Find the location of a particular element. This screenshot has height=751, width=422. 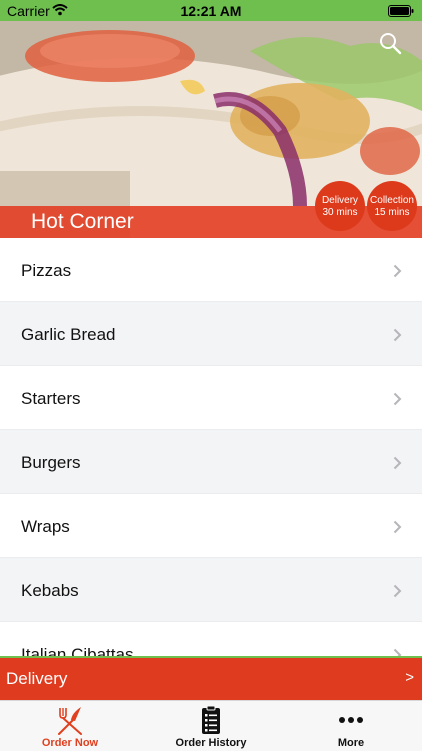

menu-item-label: Italian Cibattas is located at coordinates (77, 650).